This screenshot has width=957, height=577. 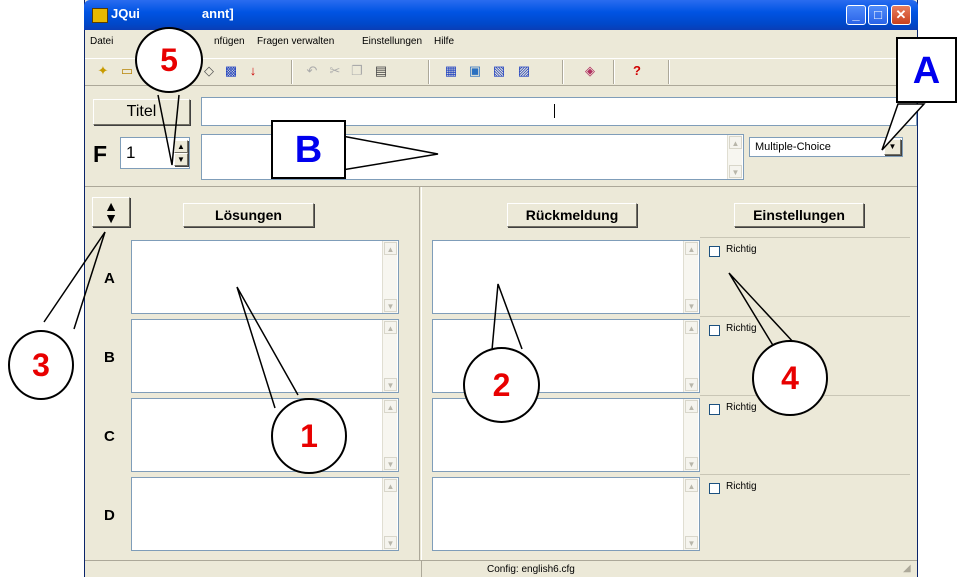 I want to click on callout-5: 5, so click(x=169, y=60).